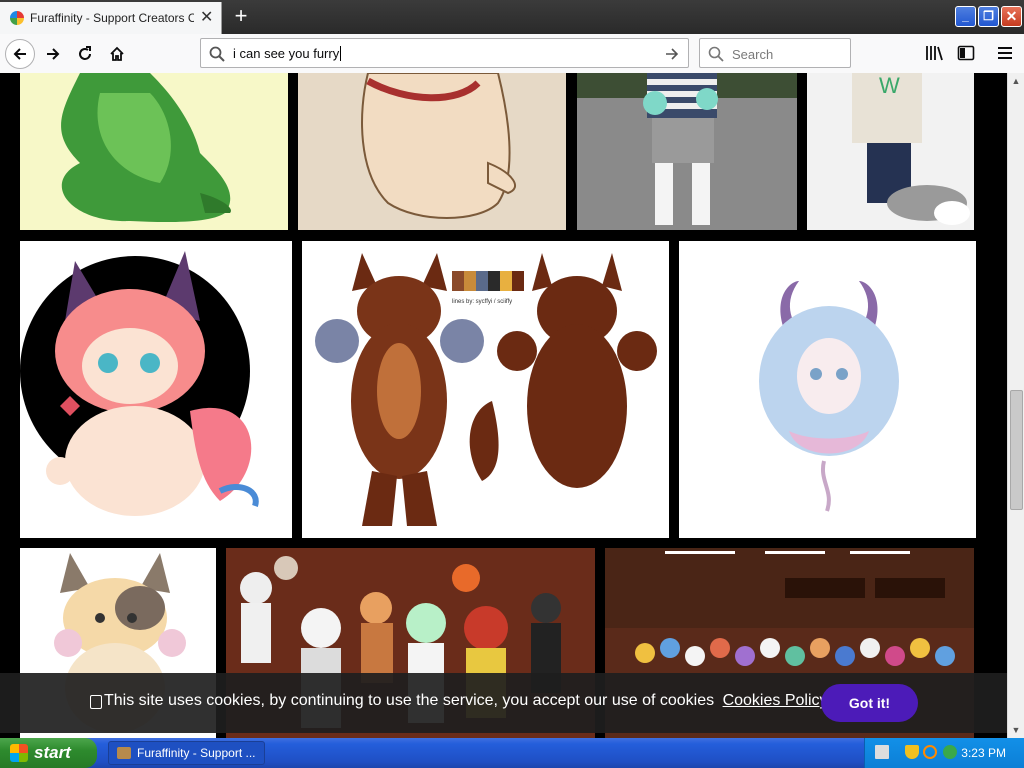 This screenshot has height=768, width=1024. I want to click on gallery-thumbnail-pink-cat, so click(156, 389).